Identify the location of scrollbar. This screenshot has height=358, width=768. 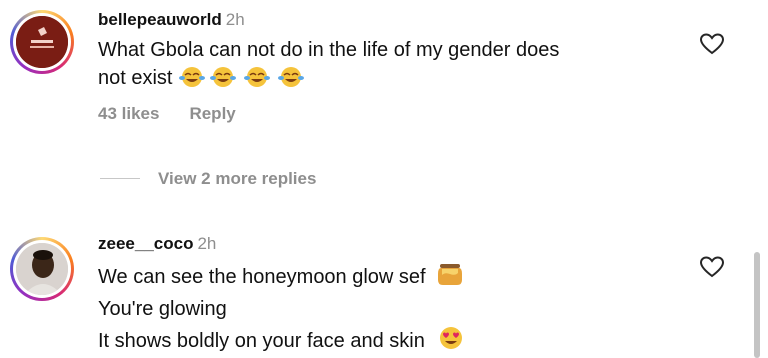
(757, 305).